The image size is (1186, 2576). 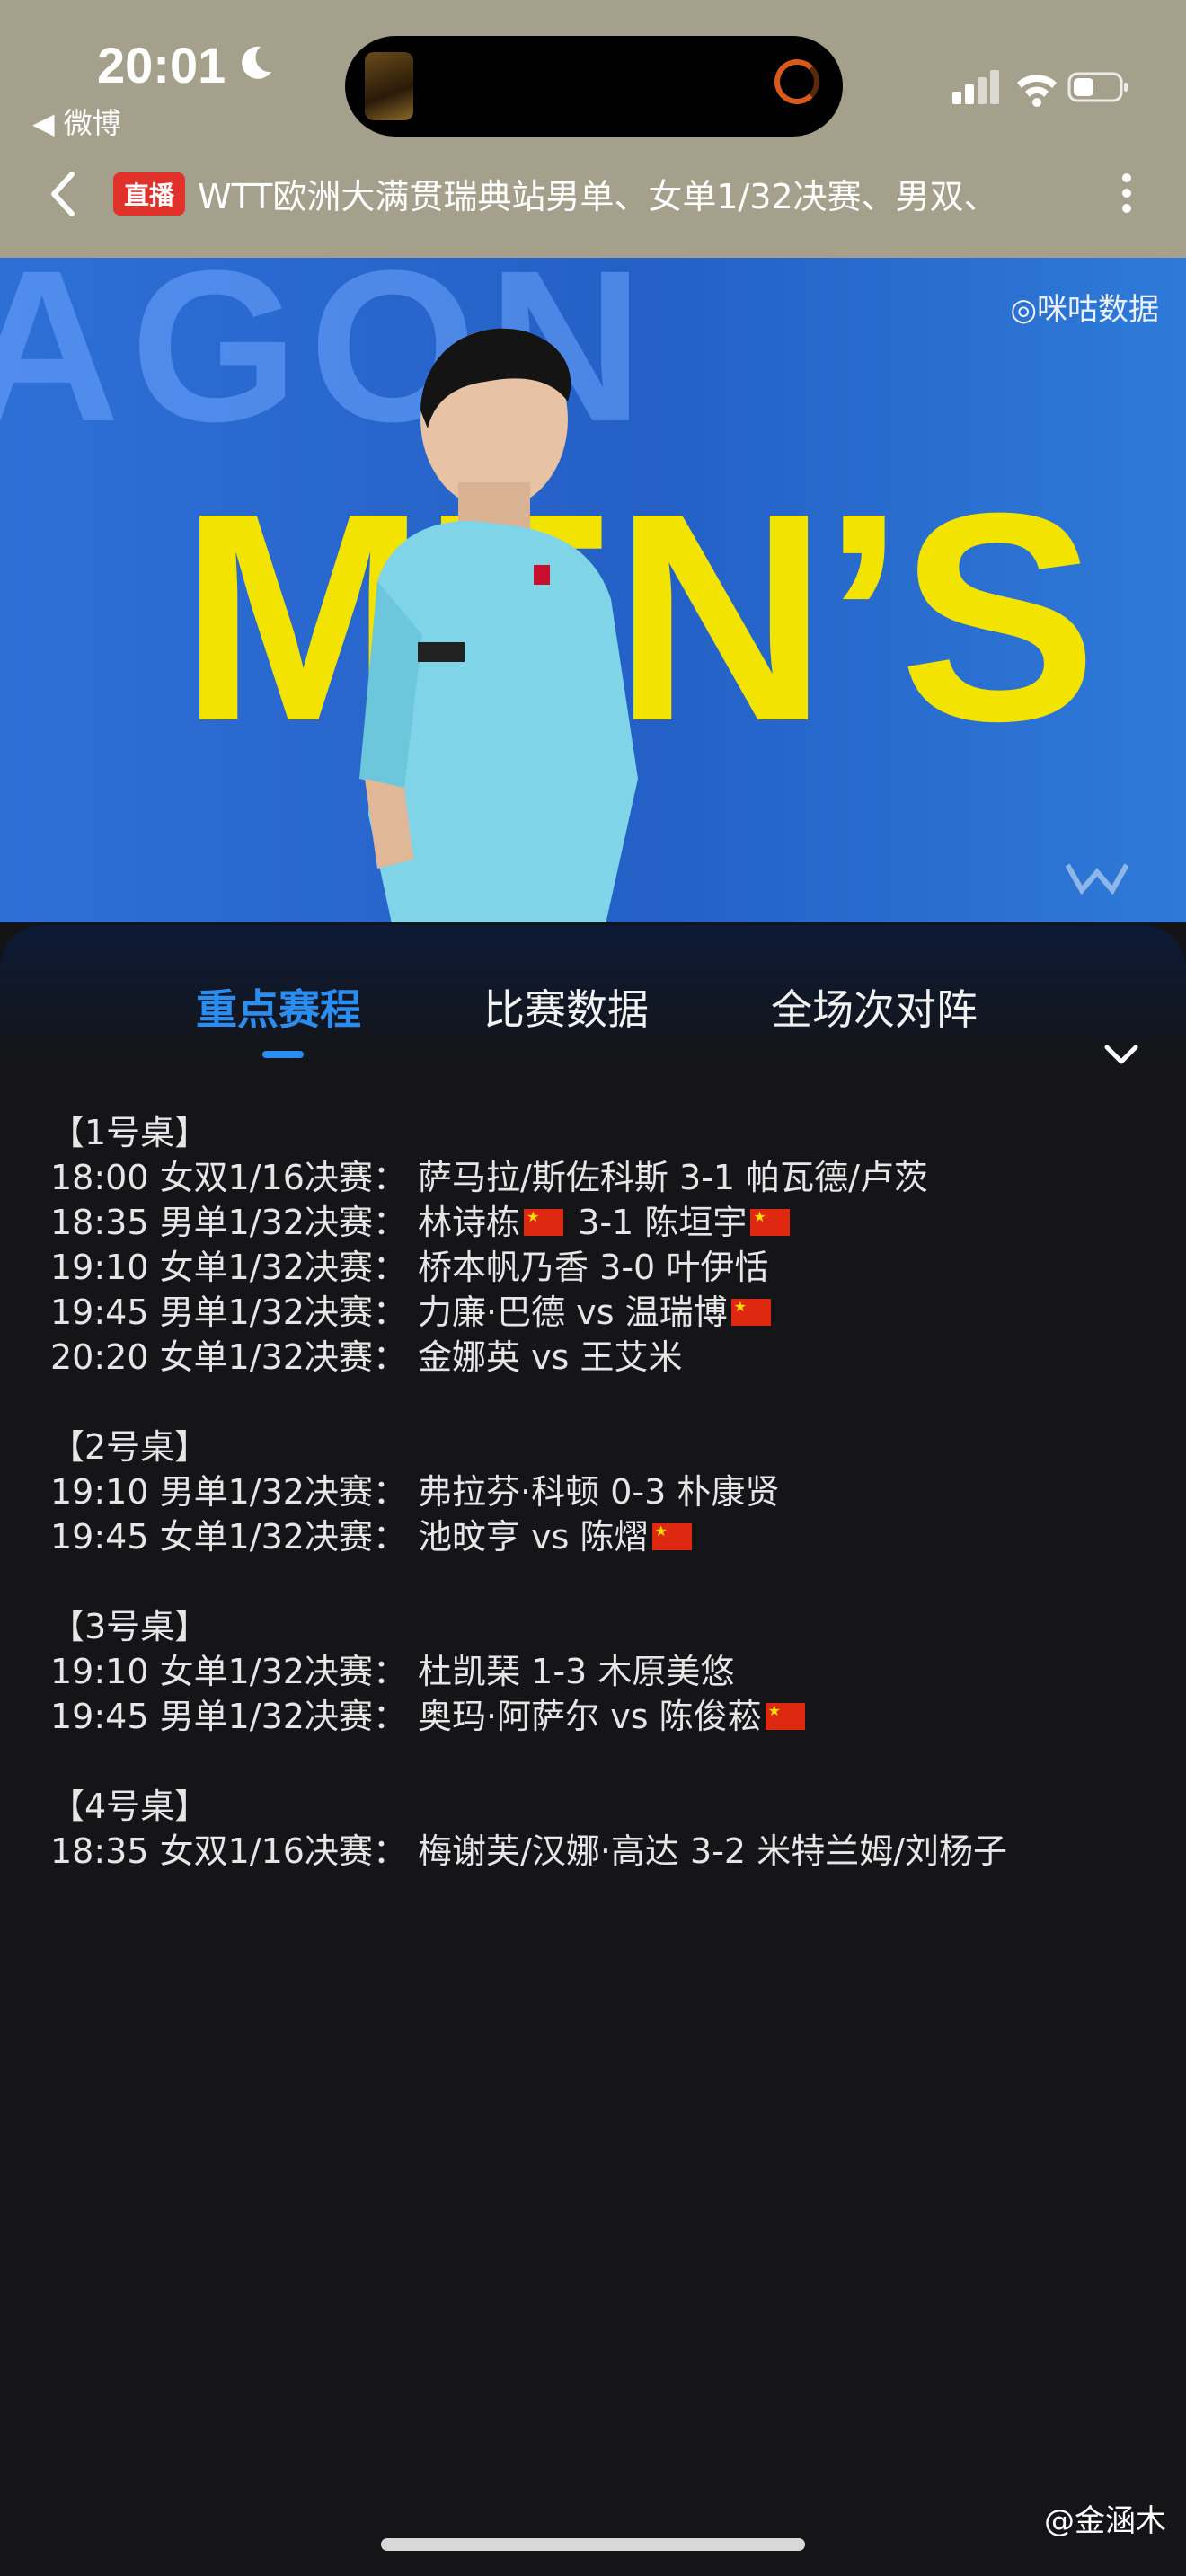 I want to click on status-icons, so click(x=1040, y=88).